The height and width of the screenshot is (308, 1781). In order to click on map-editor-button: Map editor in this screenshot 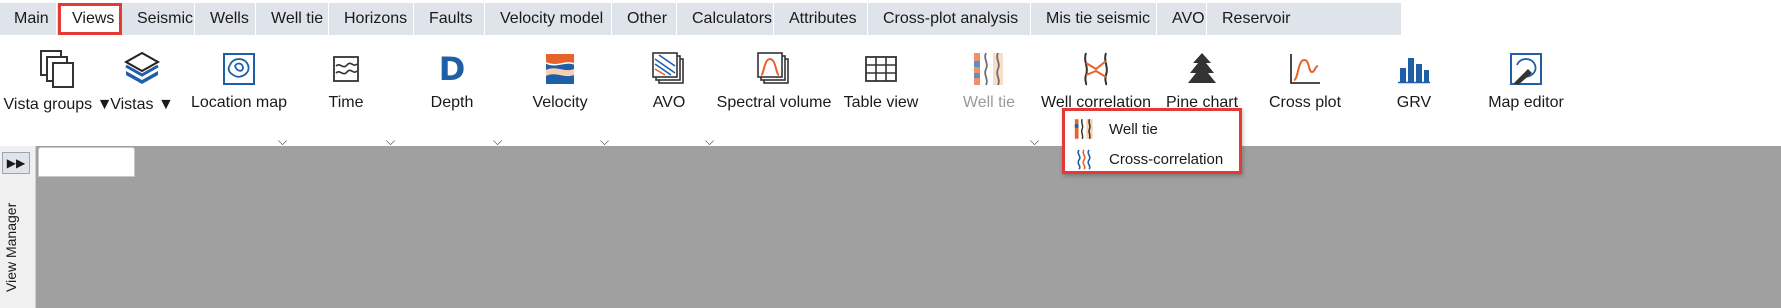, I will do `click(1526, 92)`.